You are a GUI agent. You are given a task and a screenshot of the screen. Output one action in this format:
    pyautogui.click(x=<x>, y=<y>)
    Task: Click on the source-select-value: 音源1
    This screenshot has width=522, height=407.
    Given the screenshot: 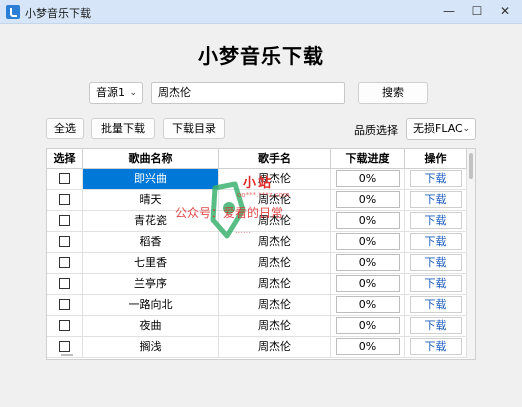 What is the action you would take?
    pyautogui.click(x=110, y=92)
    